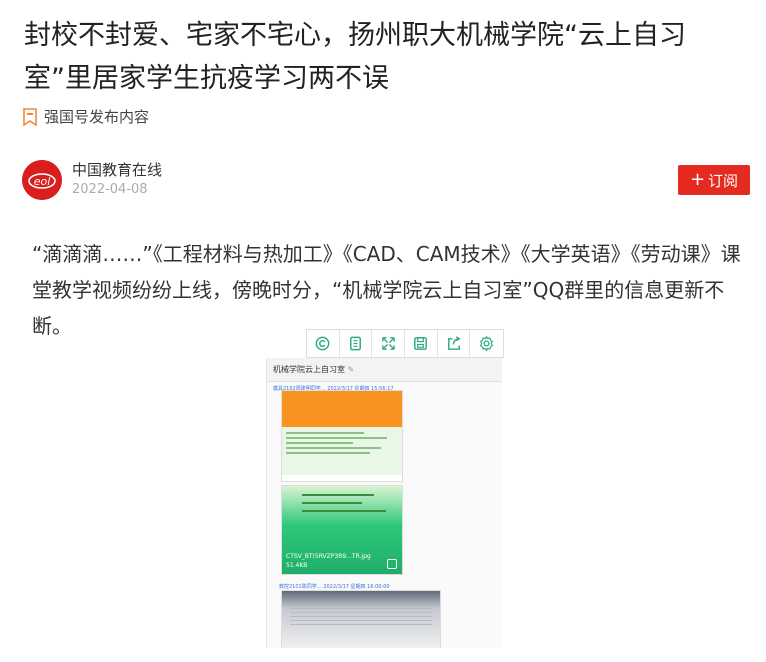 Image resolution: width=766 pixels, height=662 pixels. Describe the element at coordinates (342, 530) in the screenshot. I see `message-image-file: CTSV_BT(5RVZP3R9...TR.jpg 51.4KB` at that location.